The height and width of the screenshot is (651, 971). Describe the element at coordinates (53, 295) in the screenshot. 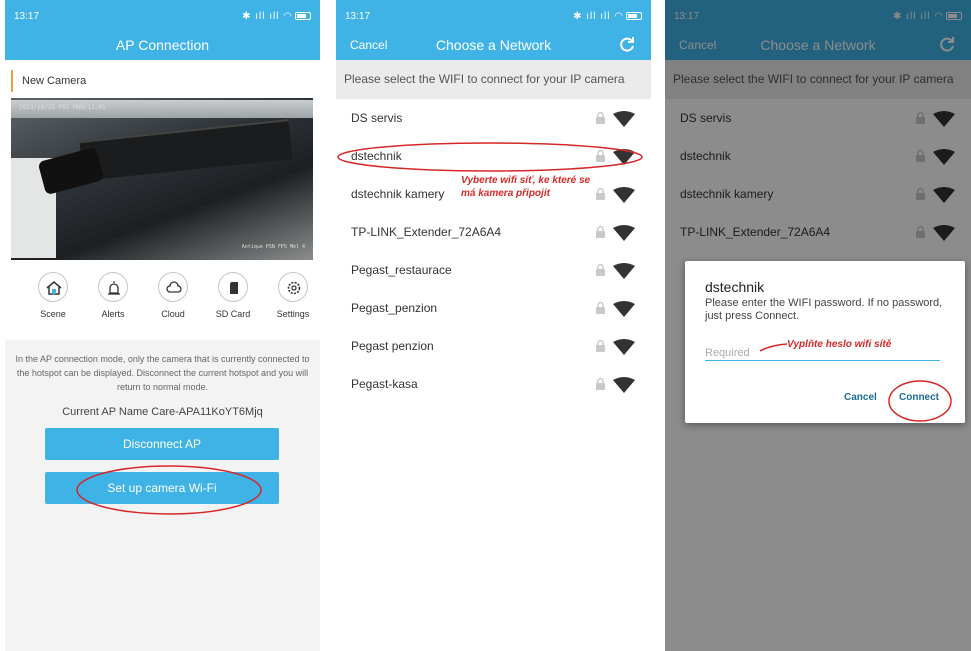

I see `scene-button: Scene` at that location.